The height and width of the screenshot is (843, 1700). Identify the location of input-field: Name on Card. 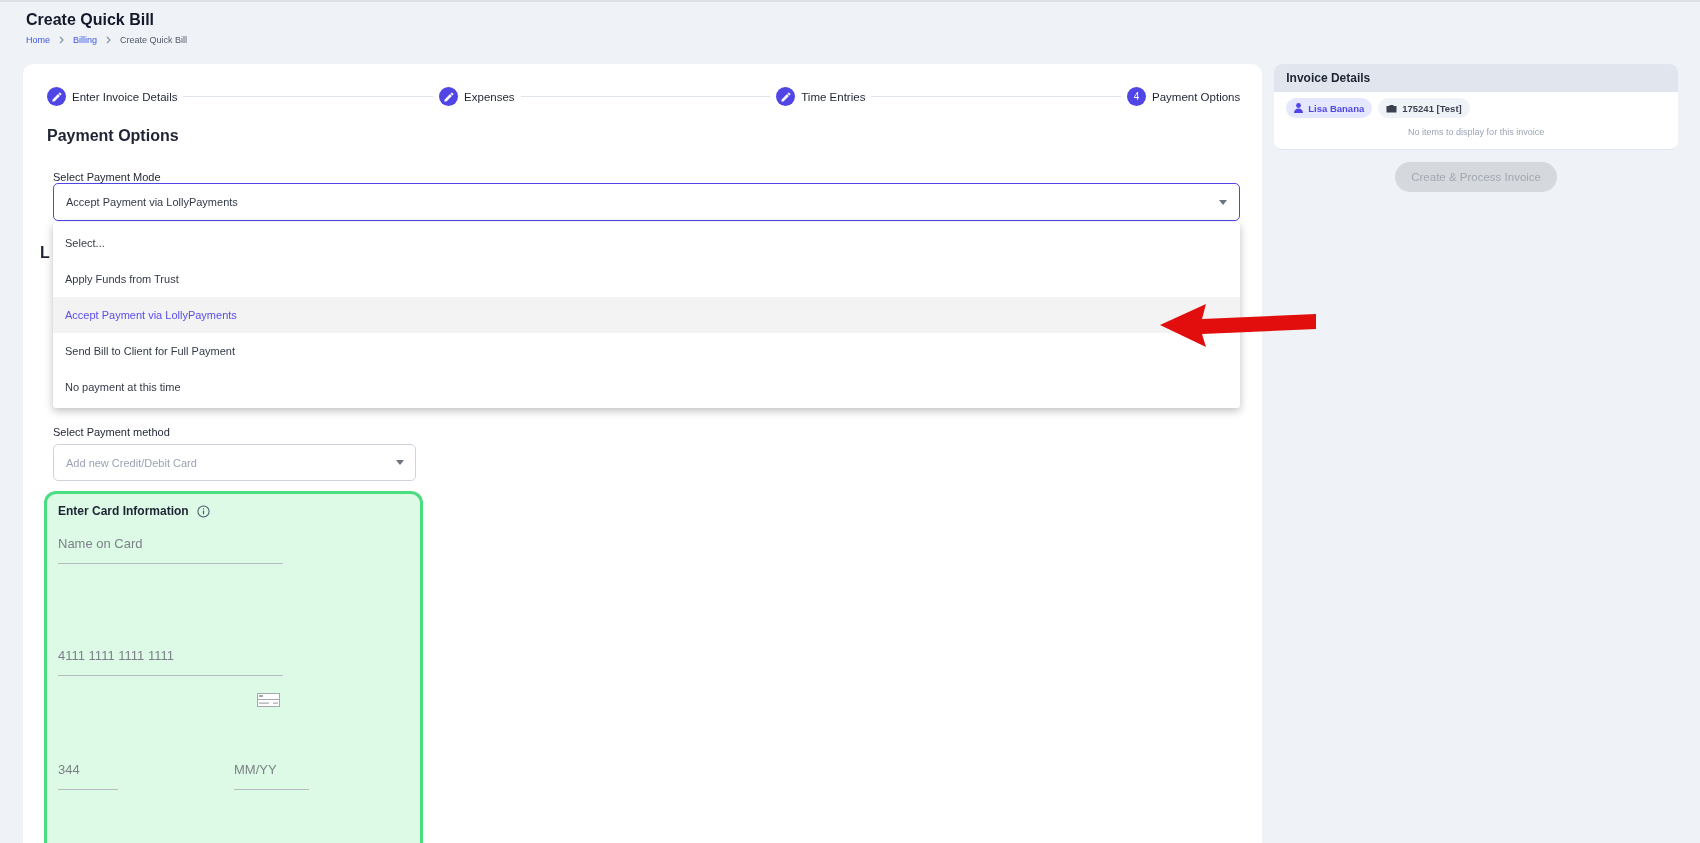
(170, 550).